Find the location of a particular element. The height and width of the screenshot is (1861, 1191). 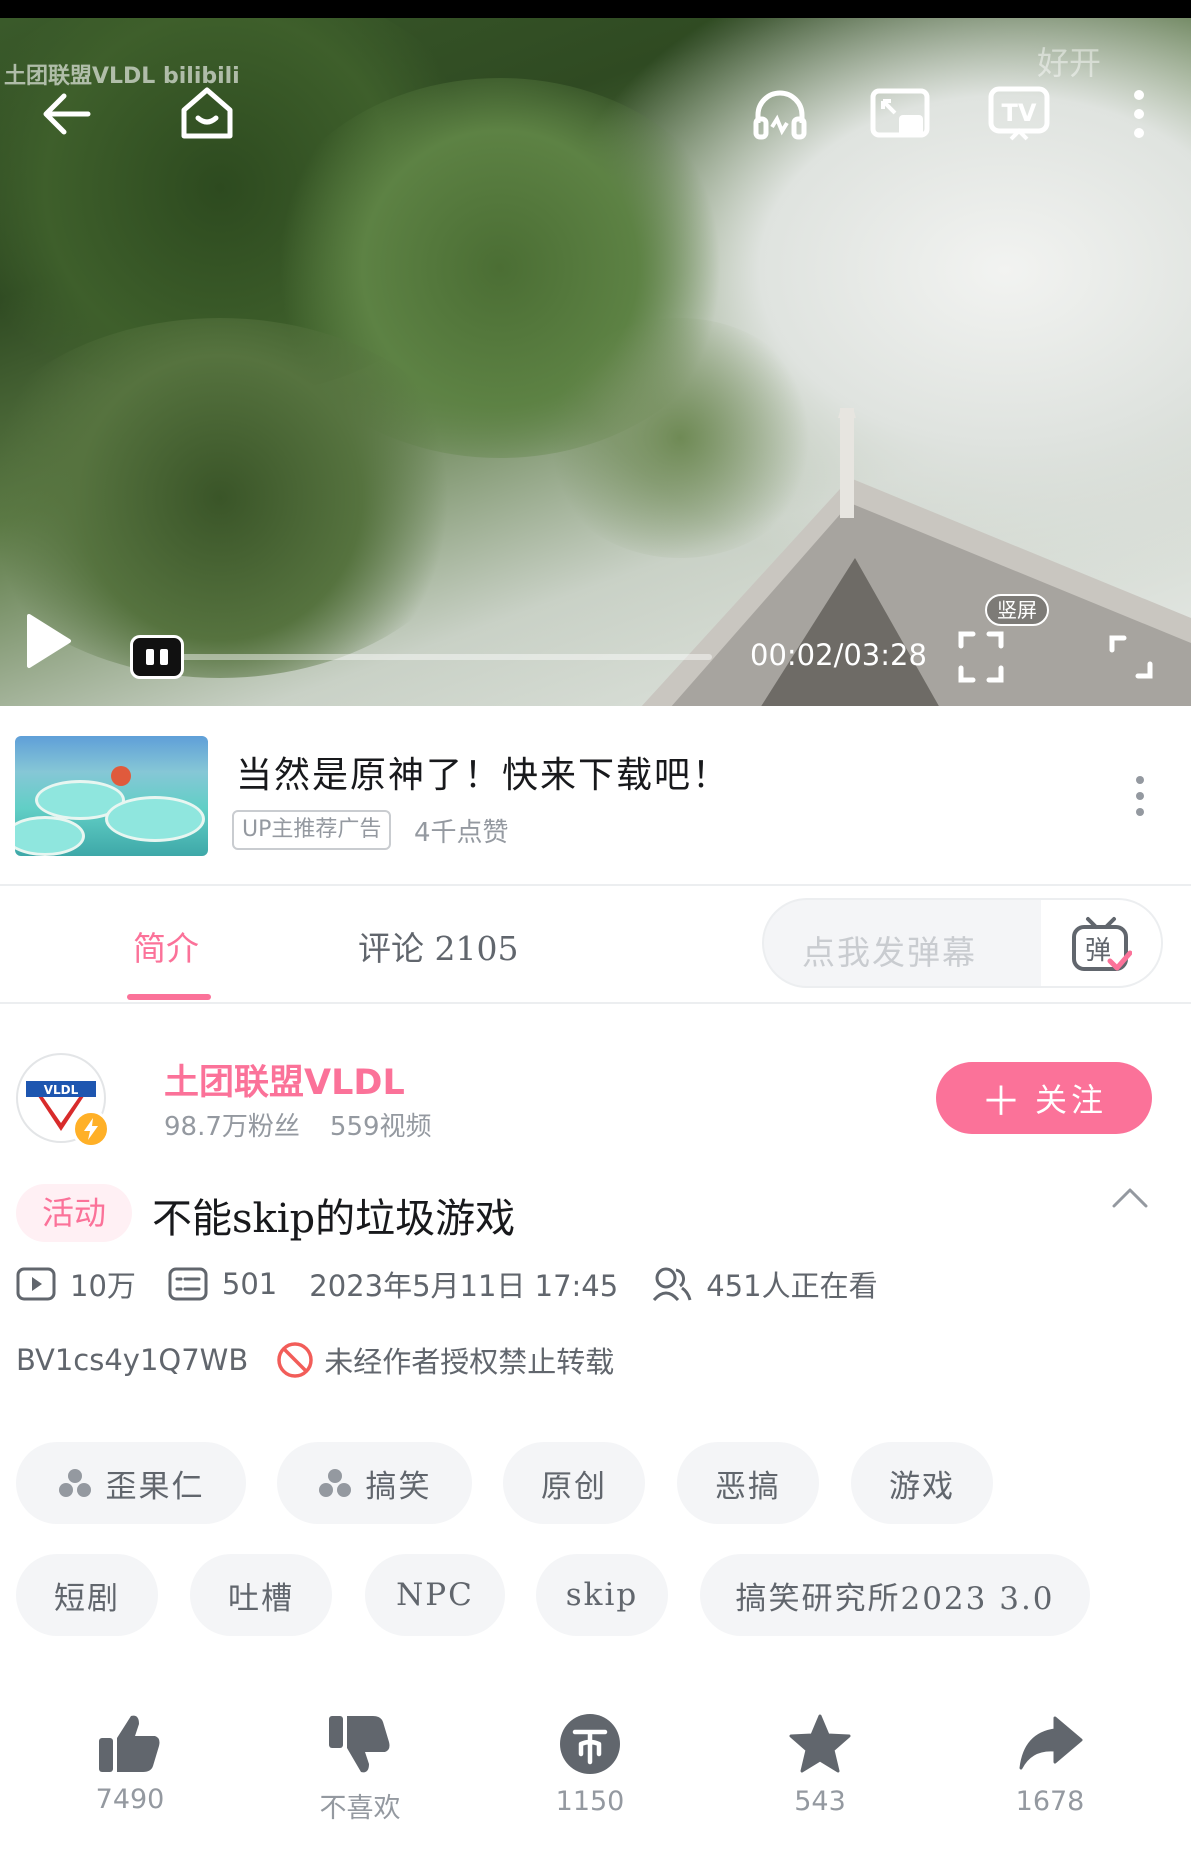

tag-item: 吐槽 is located at coordinates (261, 1595).